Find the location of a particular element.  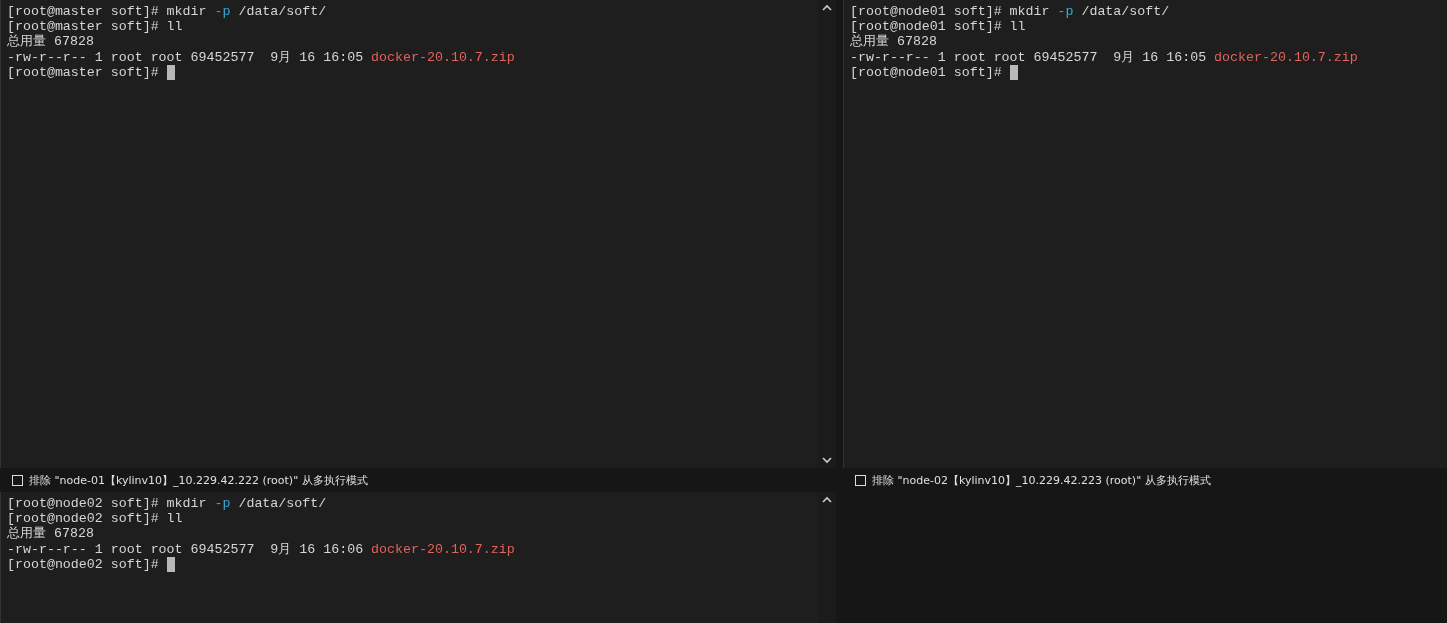

terminal-line: [root@master soft]# ll is located at coordinates (95, 27).